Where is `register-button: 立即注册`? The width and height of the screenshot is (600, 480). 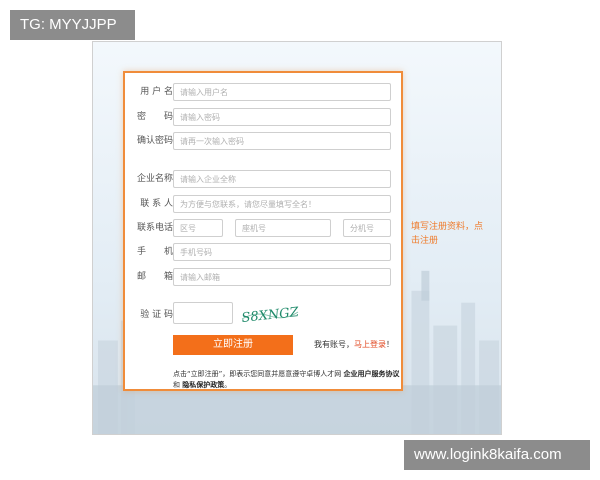 register-button: 立即注册 is located at coordinates (233, 345).